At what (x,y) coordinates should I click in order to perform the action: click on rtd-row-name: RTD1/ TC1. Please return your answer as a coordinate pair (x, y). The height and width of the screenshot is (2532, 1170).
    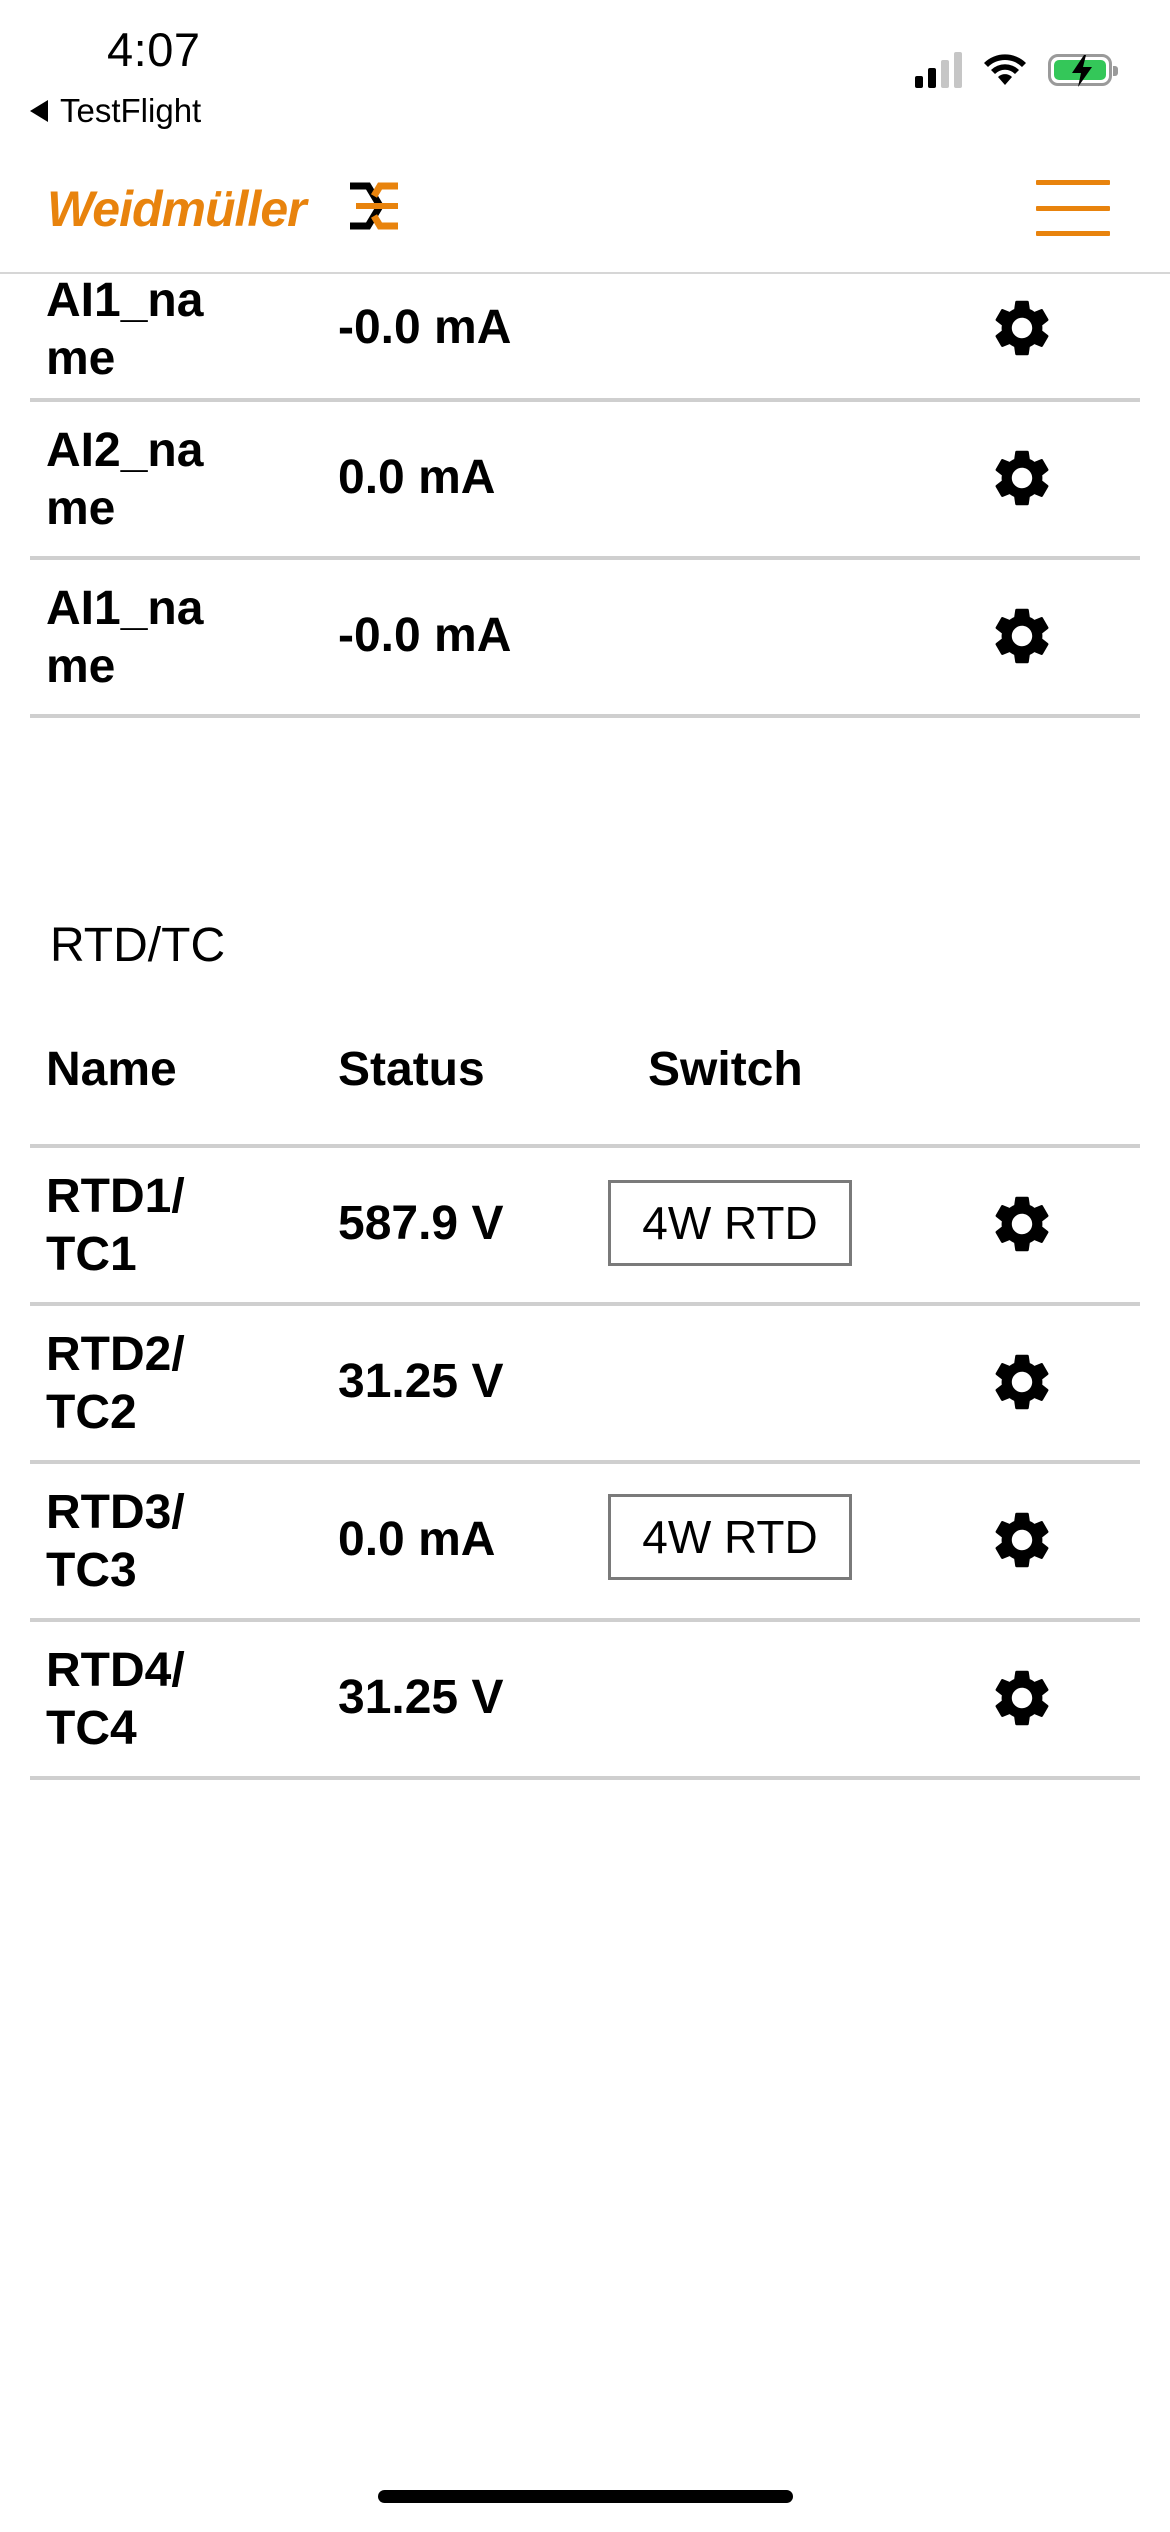
    Looking at the image, I should click on (115, 1225).